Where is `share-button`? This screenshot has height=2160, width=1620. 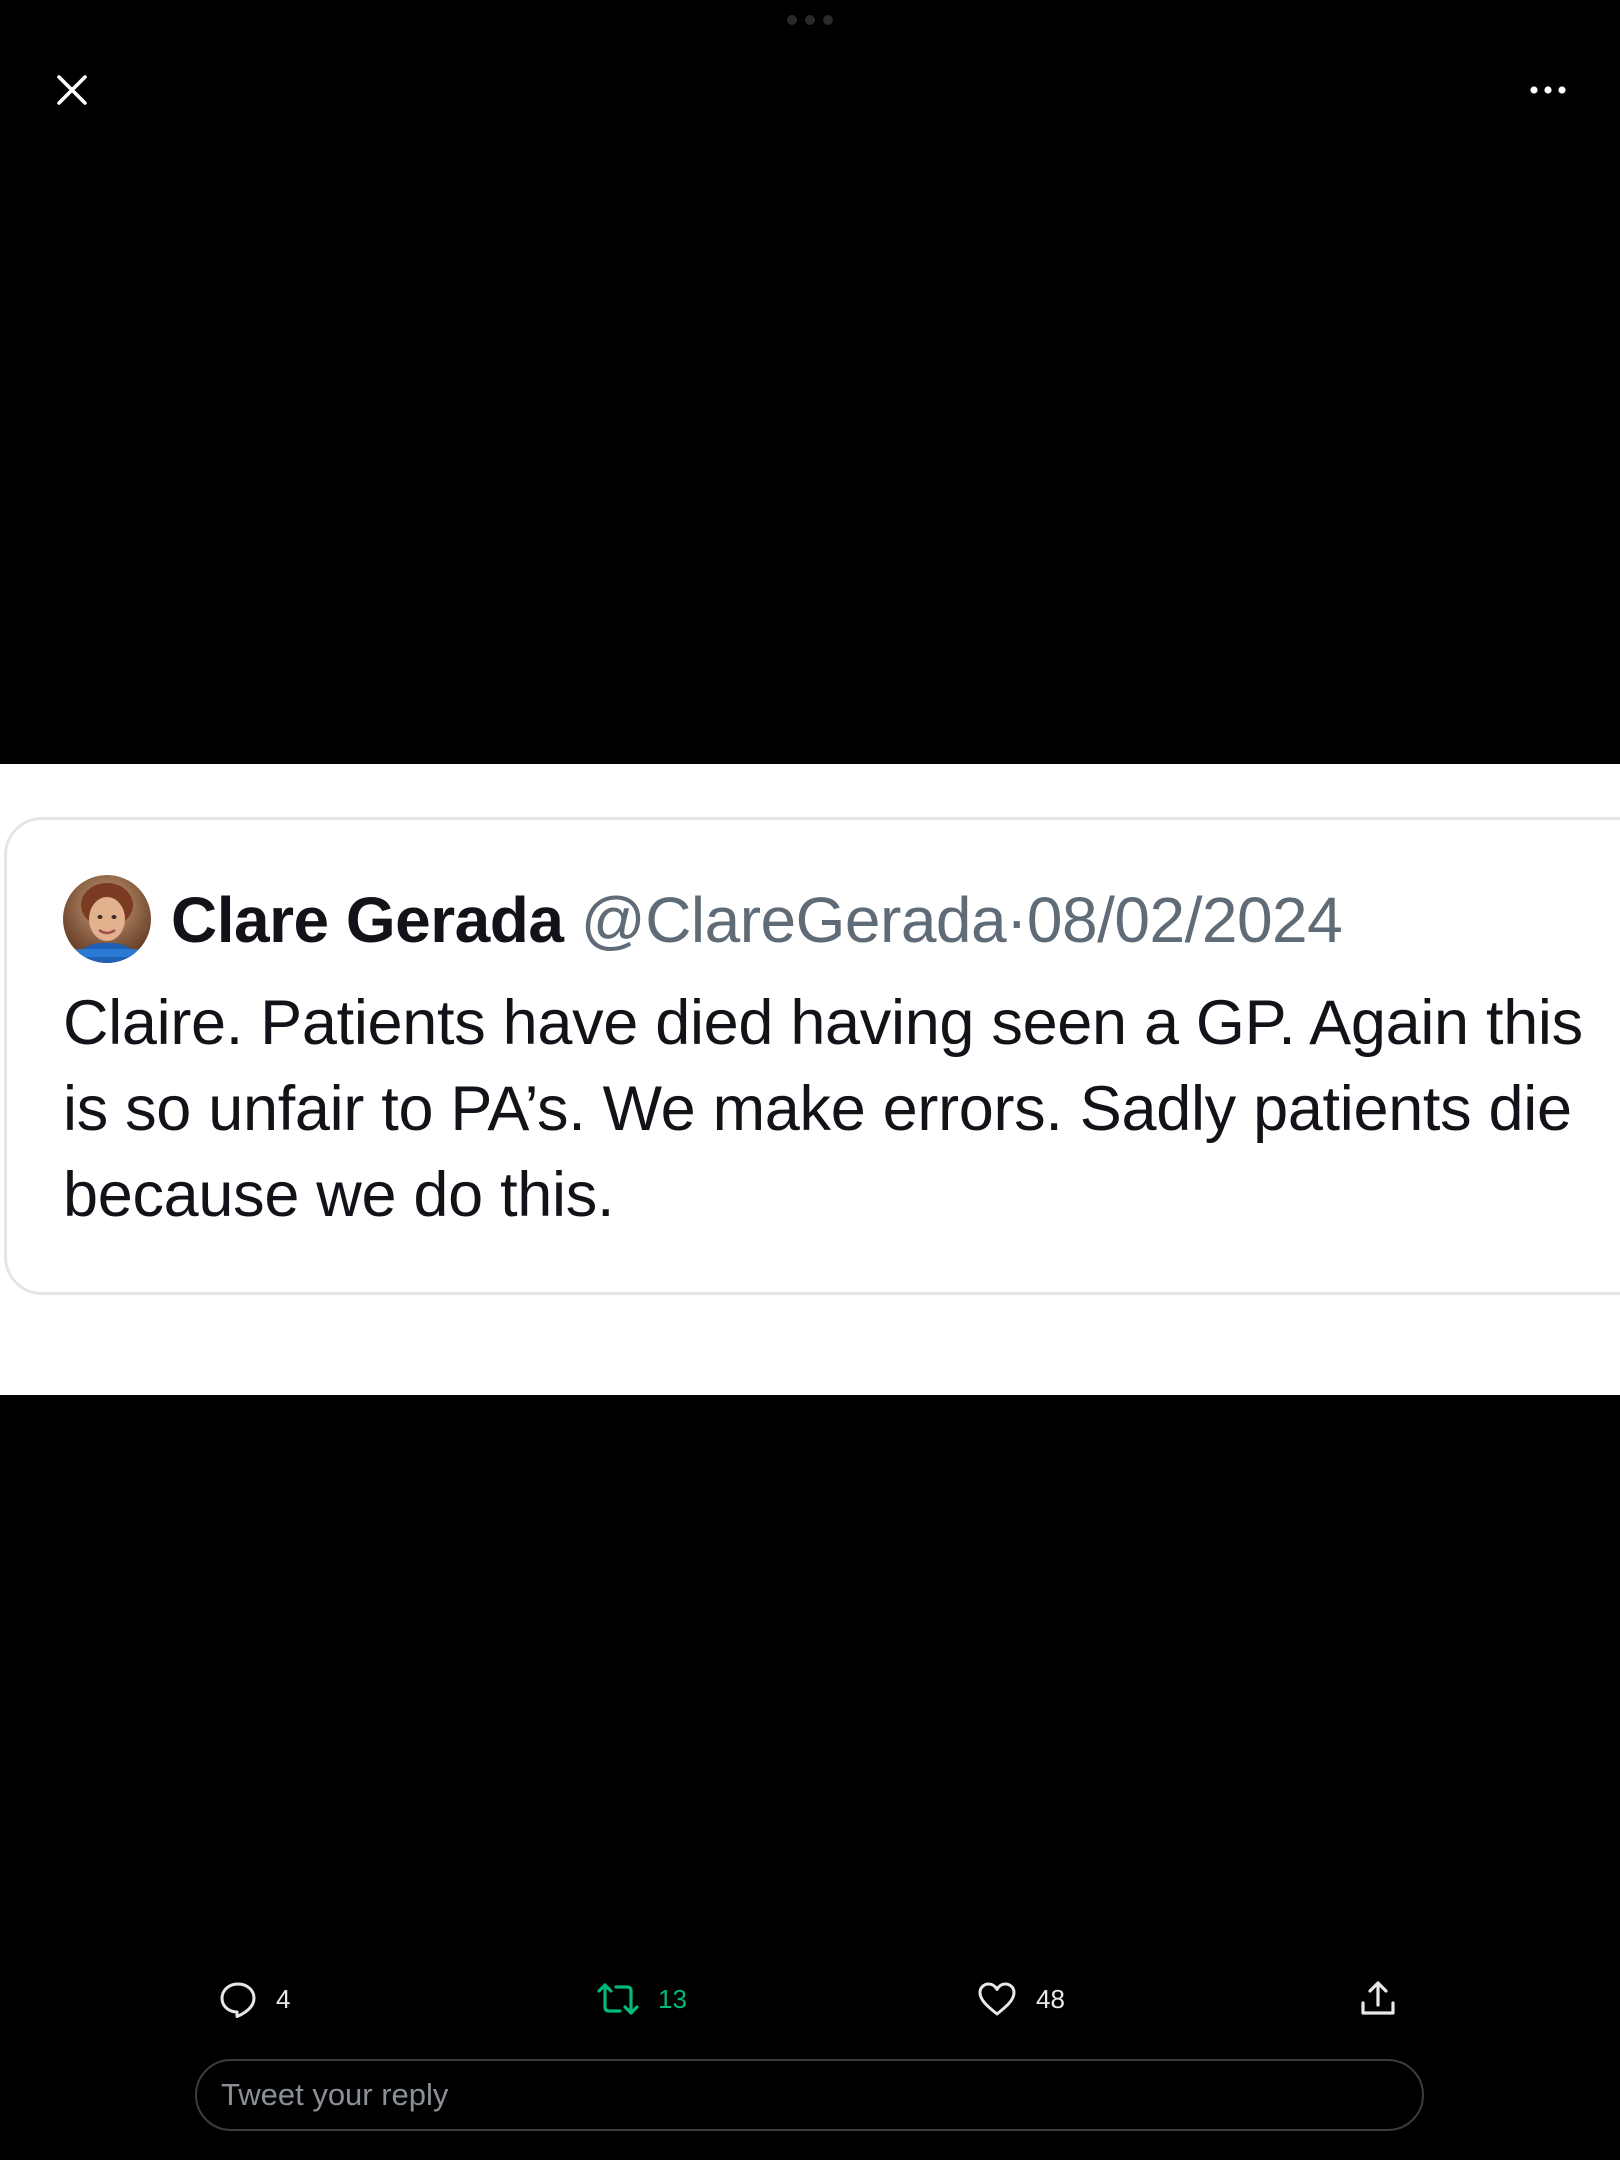 share-button is located at coordinates (1378, 1999).